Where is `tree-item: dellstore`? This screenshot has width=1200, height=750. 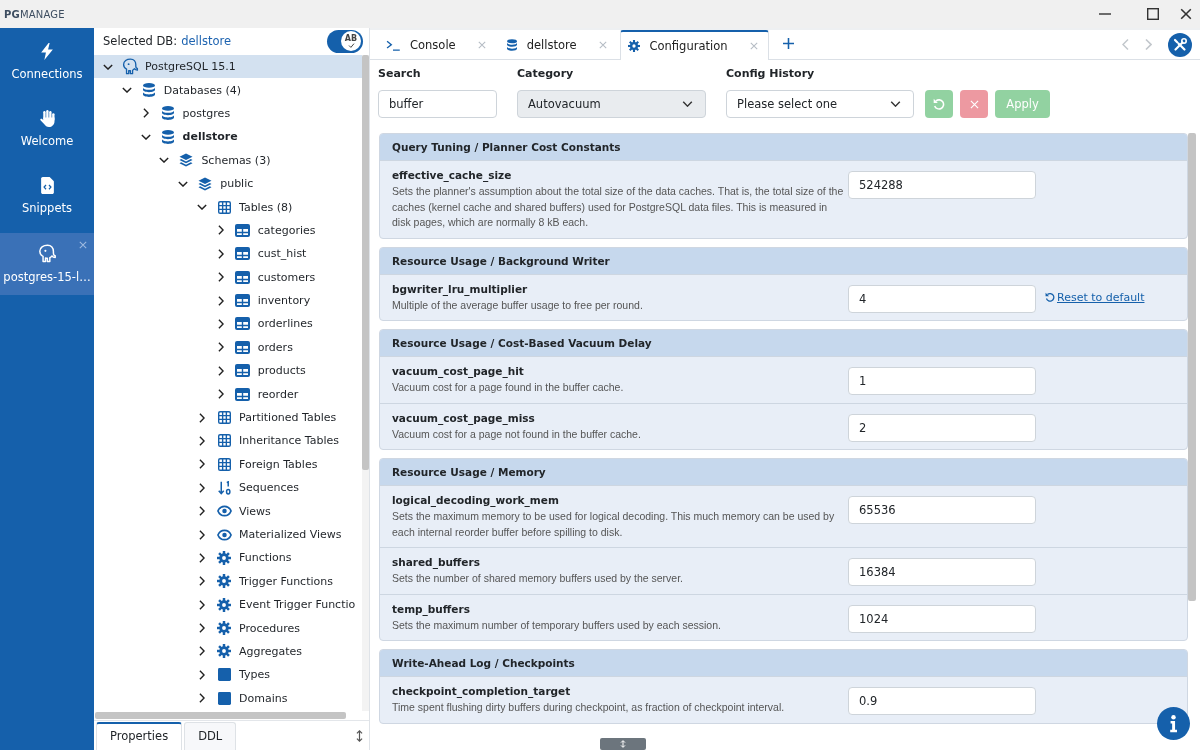 tree-item: dellstore is located at coordinates (228, 137).